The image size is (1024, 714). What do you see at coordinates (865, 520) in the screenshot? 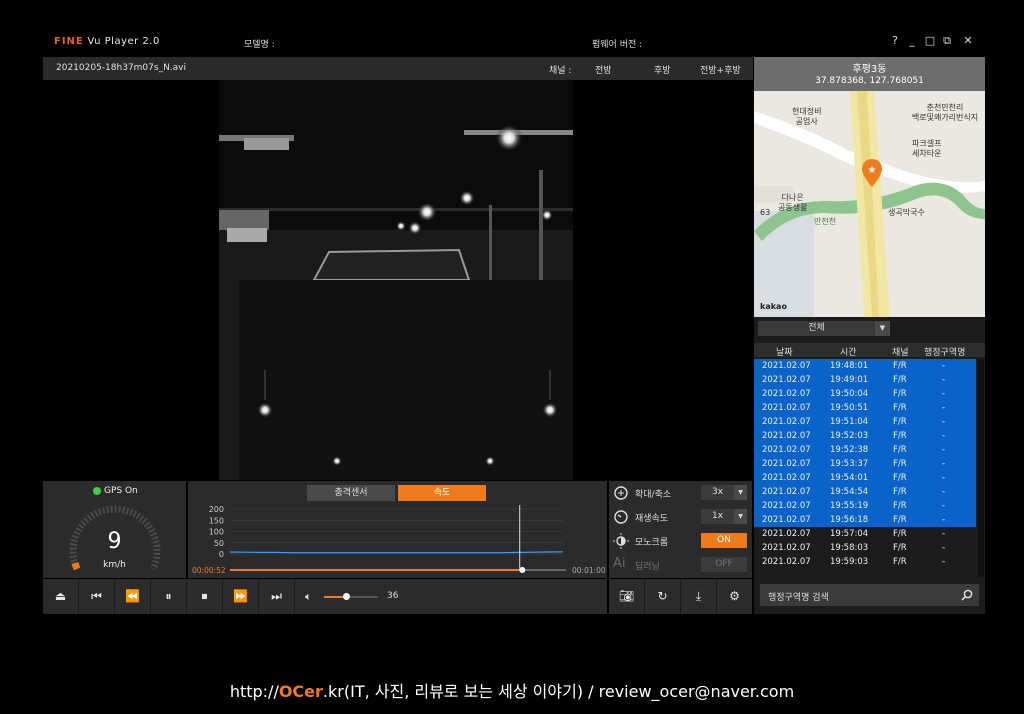
I see `list-item: 2021.02.07 19:56:18 F/R -` at bounding box center [865, 520].